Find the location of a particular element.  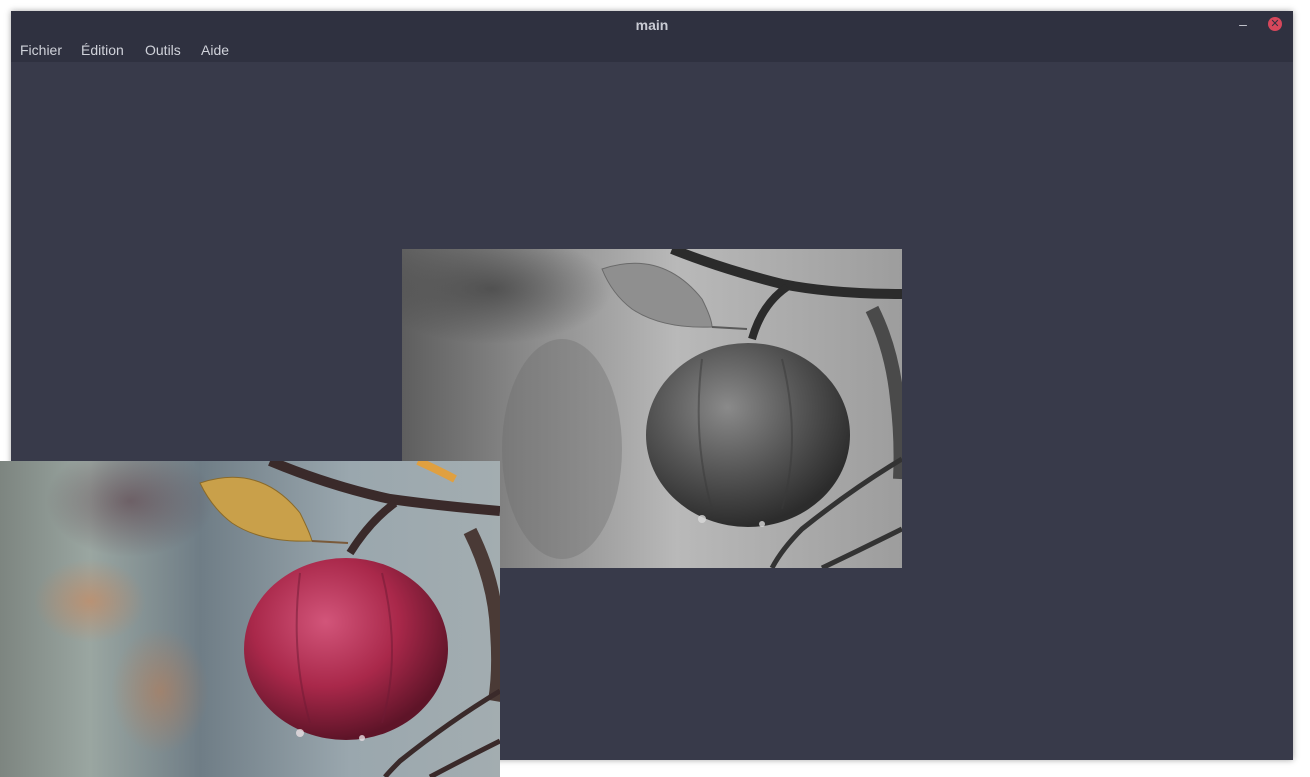

close-button: ✕ is located at coordinates (1275, 24).